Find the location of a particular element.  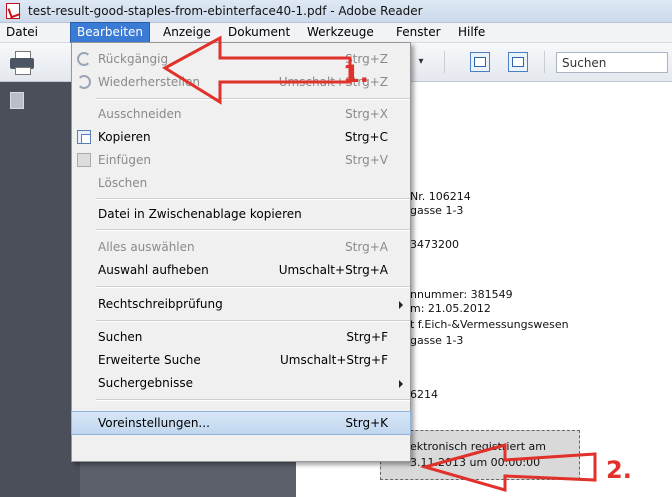

redo-icon is located at coordinates (84, 82).